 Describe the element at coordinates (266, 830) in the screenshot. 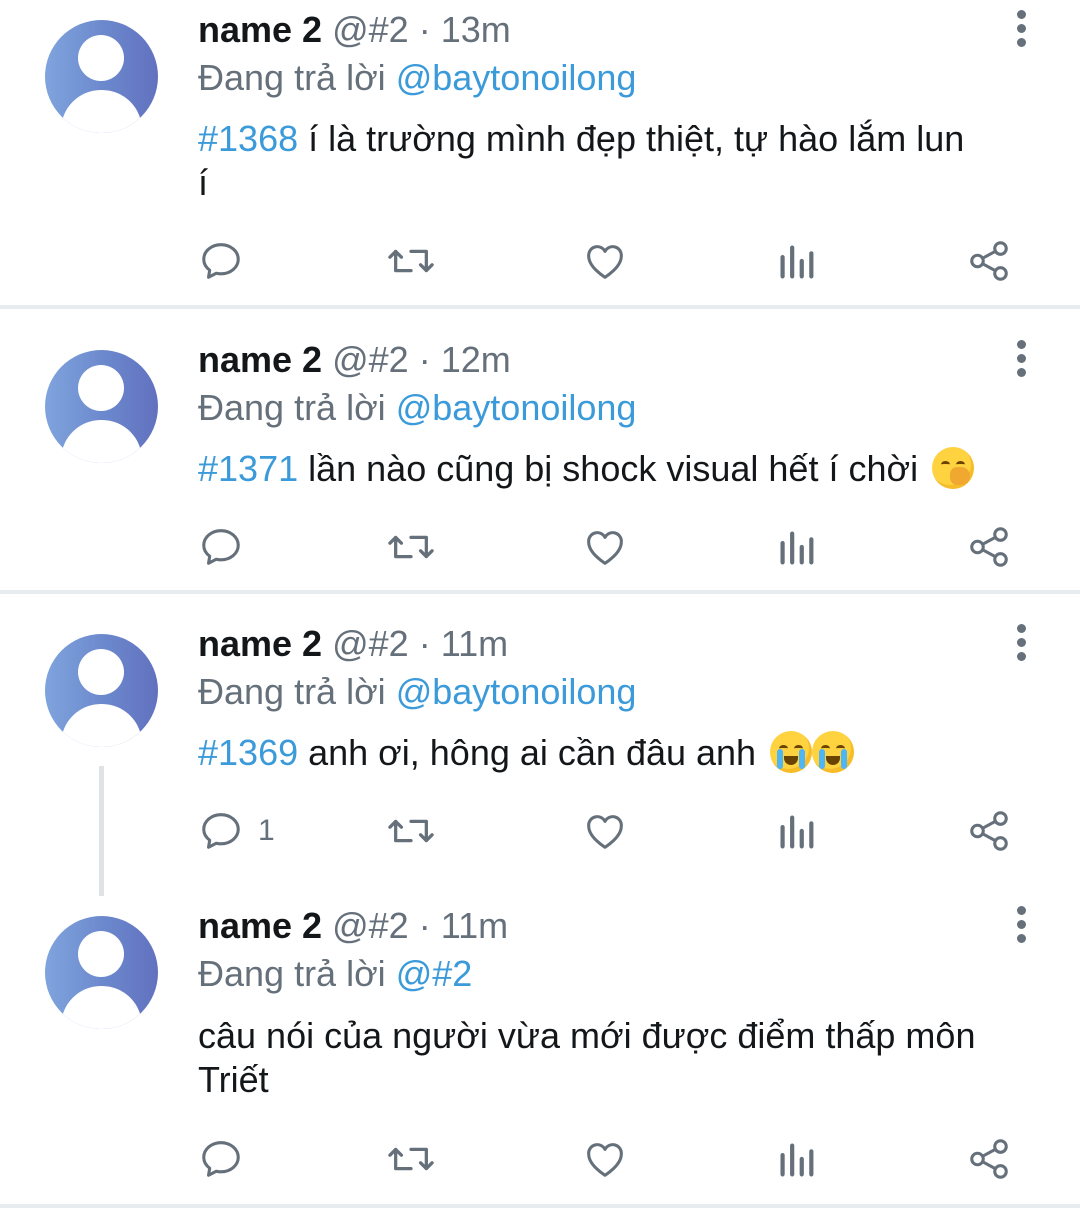

I see `reply-count: 1` at that location.